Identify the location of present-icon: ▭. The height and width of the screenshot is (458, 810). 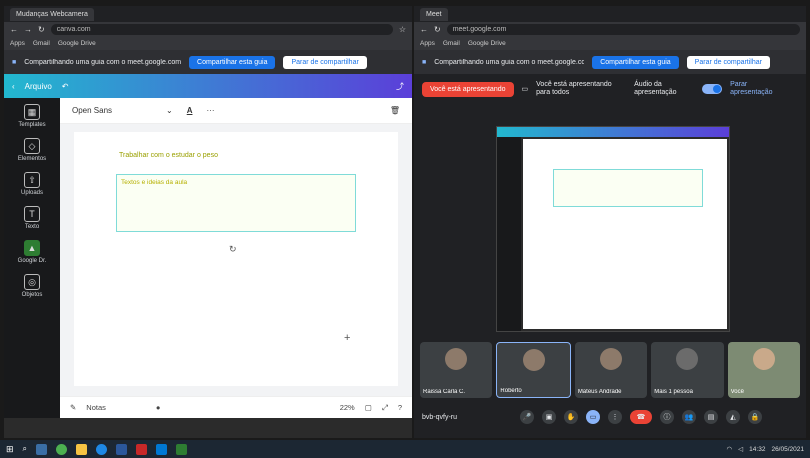
(593, 417).